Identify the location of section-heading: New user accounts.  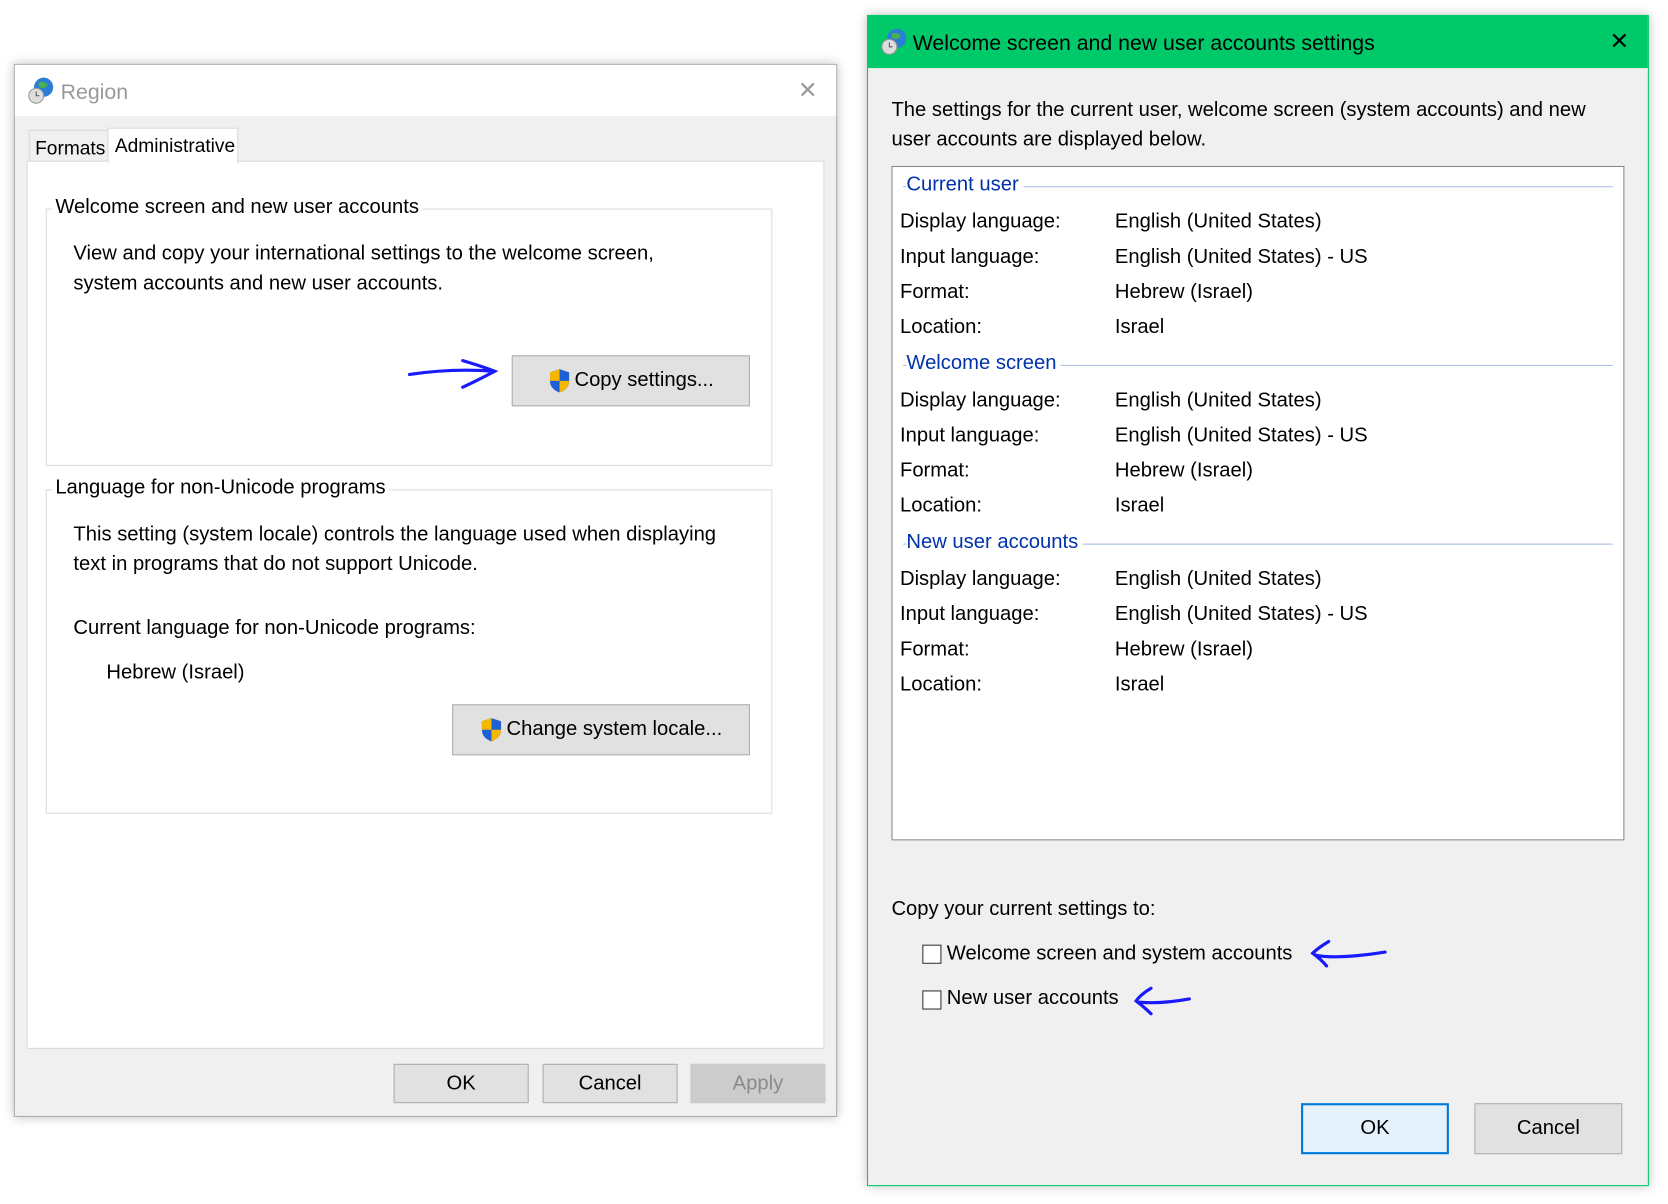
(1258, 543).